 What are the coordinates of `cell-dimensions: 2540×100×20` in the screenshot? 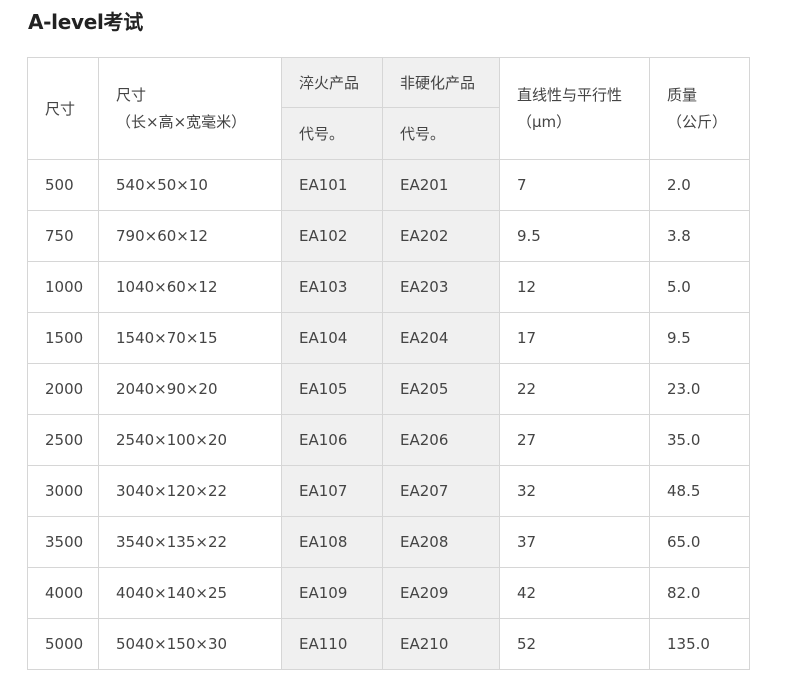 It's located at (190, 440).